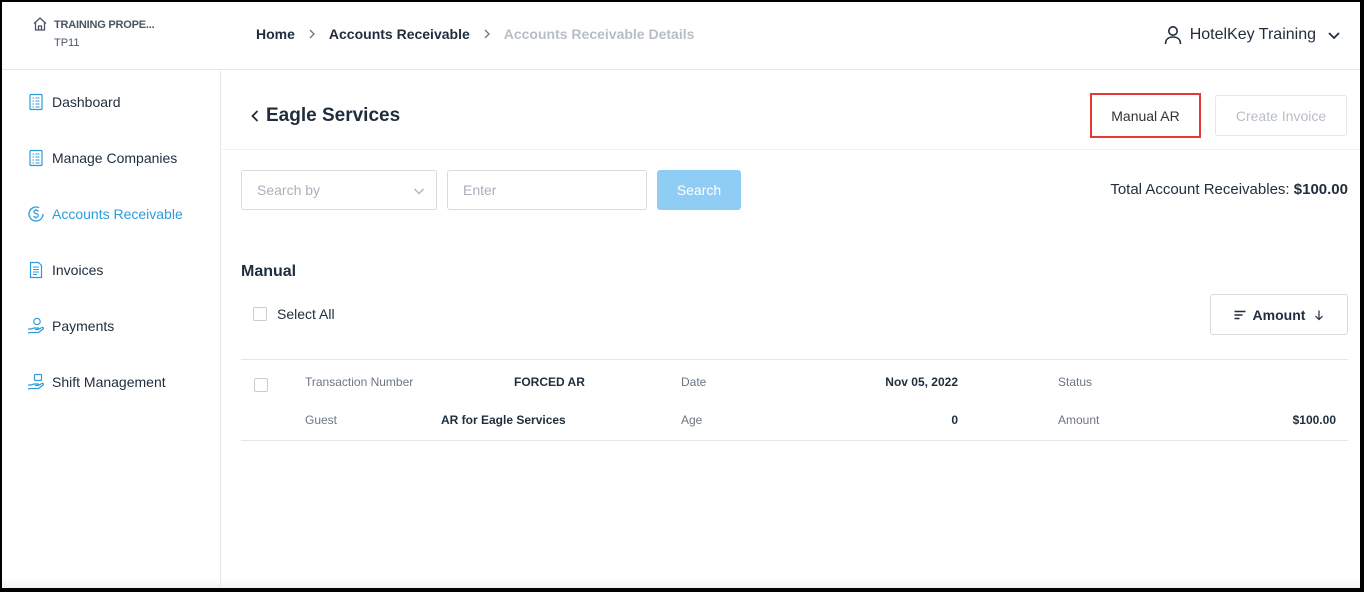 This screenshot has width=1364, height=592. I want to click on user-menu: HotelKey Training, so click(1252, 35).